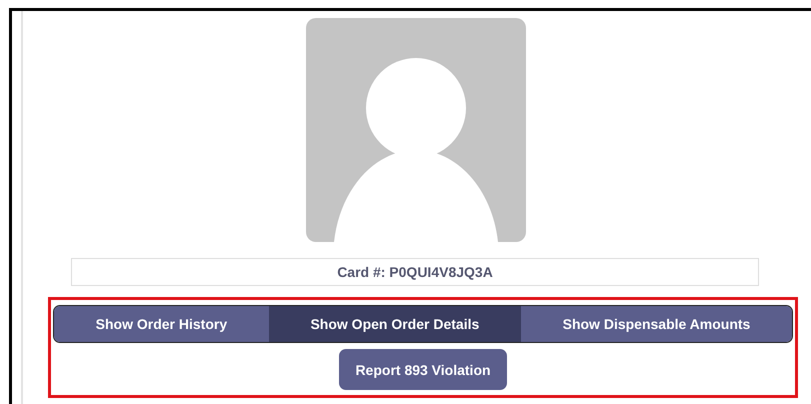  I want to click on report-button: Report 893 Violation, so click(423, 369).